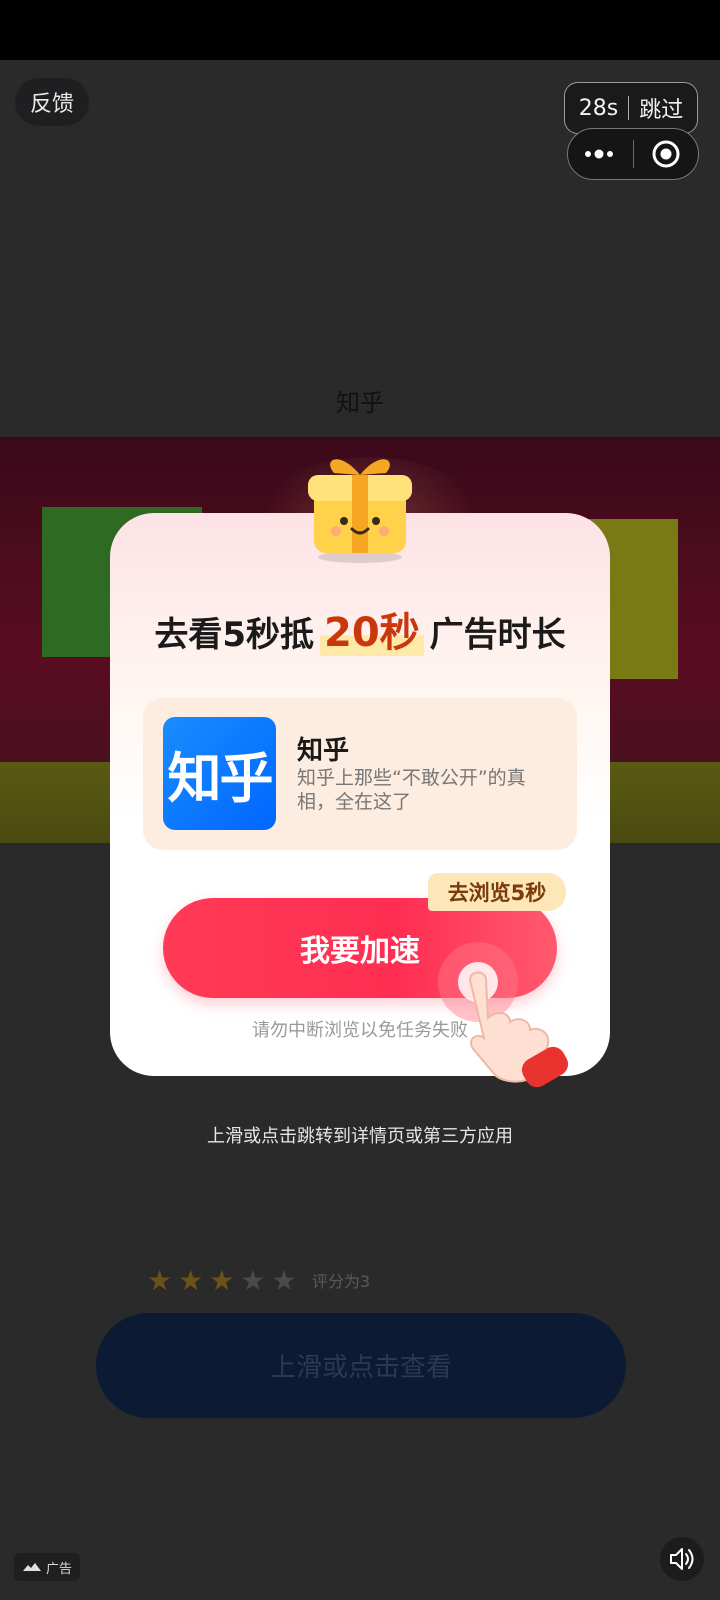  Describe the element at coordinates (360, 1136) in the screenshot. I see `jump-hint-text: 上滑或点击跳转到详情页或第三方应用` at that location.